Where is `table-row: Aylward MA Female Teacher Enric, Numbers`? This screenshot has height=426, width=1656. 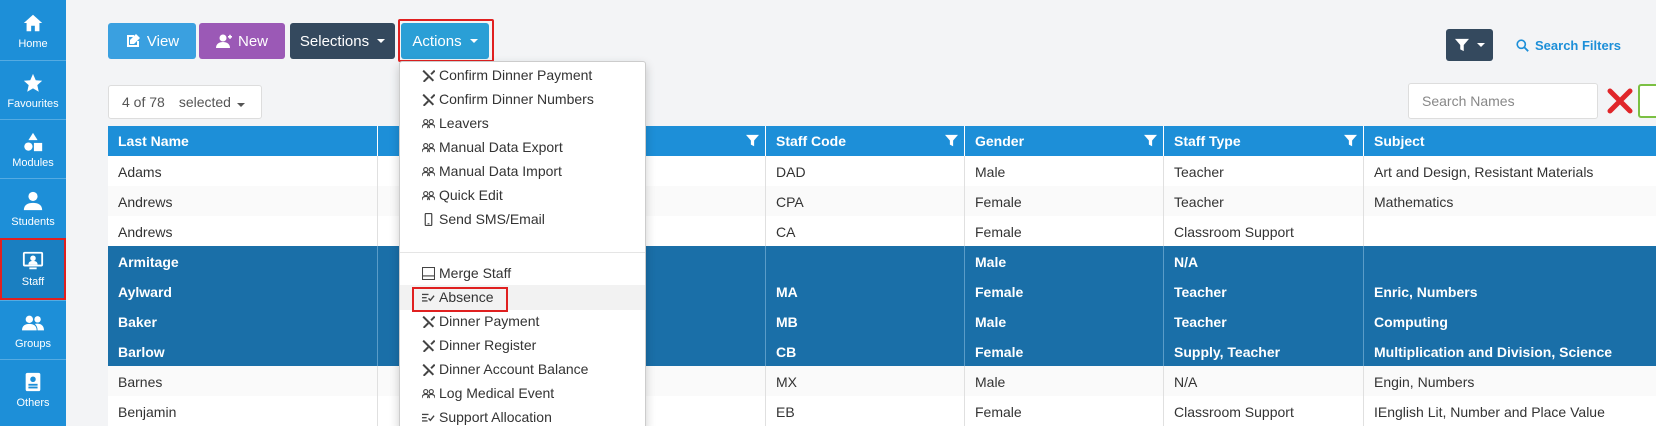
table-row: Aylward MA Female Teacher Enric, Numbers is located at coordinates (882, 292).